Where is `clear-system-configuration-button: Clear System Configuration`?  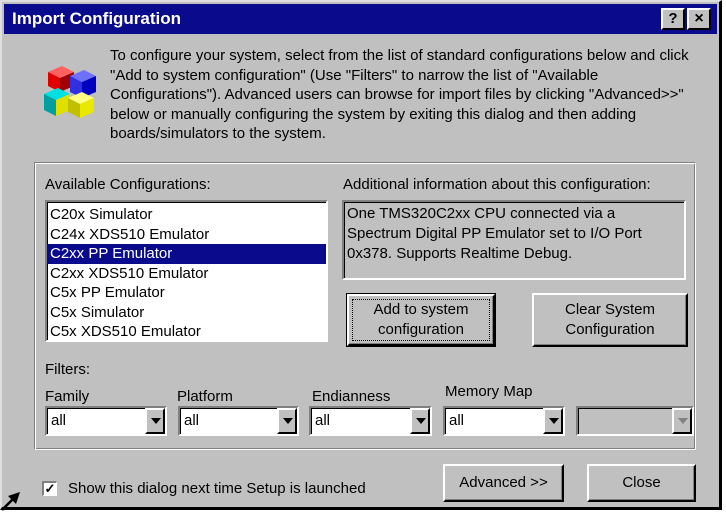
clear-system-configuration-button: Clear System Configuration is located at coordinates (610, 320).